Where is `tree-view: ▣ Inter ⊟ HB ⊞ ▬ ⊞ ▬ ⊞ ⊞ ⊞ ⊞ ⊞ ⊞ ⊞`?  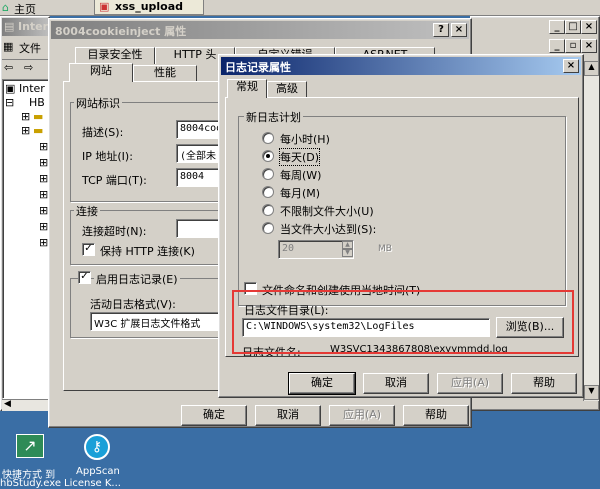
tree-view: ▣ Inter ⊟ HB ⊞ ▬ ⊞ ▬ ⊞ ⊞ ⊞ ⊞ ⊞ ⊞ ⊞ is located at coordinates (26, 239).